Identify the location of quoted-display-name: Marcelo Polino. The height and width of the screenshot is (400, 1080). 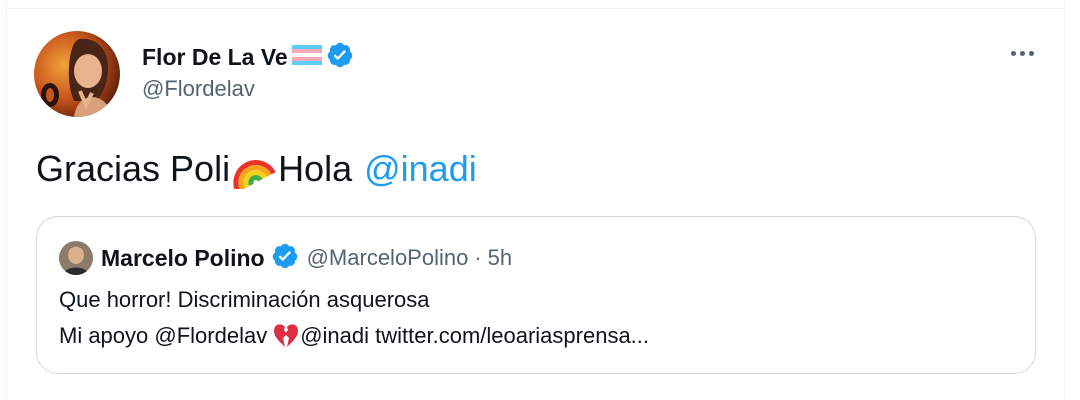
(183, 258).